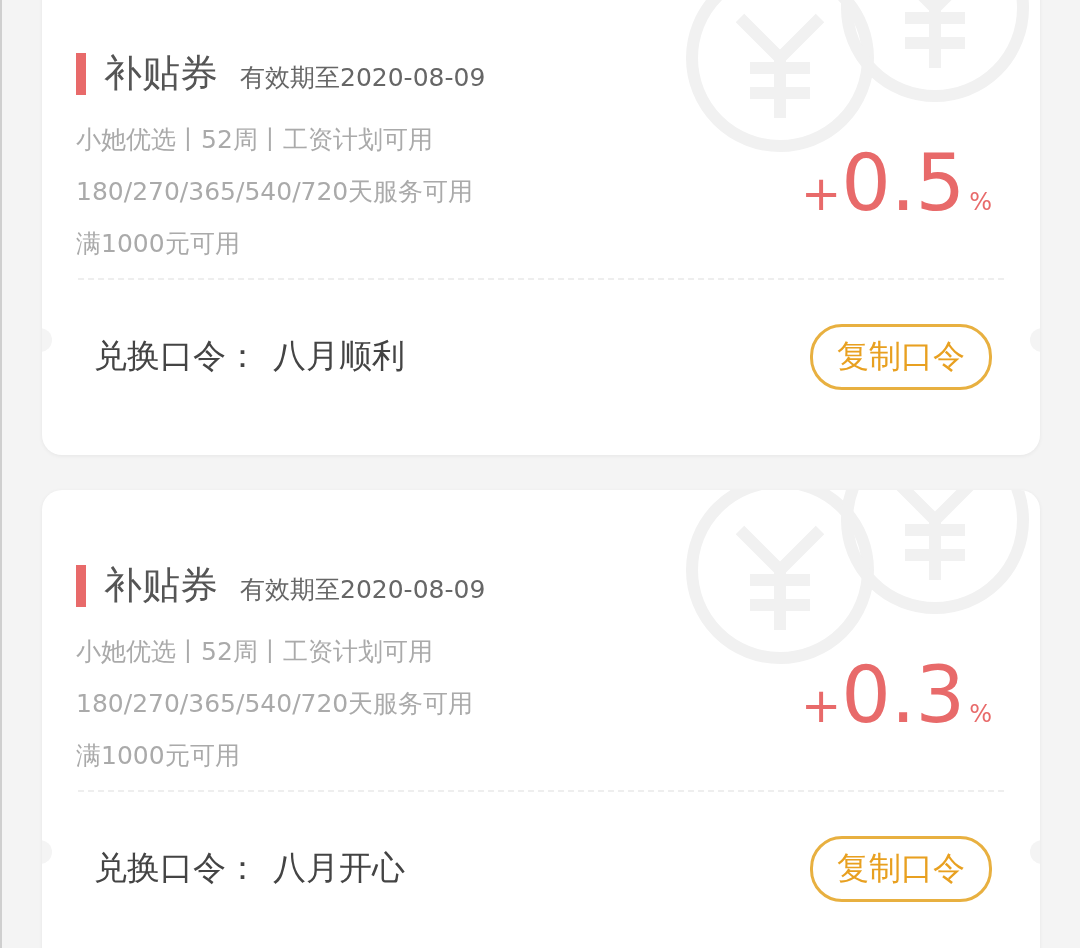  I want to click on code-text: 八月顺利, so click(339, 356).